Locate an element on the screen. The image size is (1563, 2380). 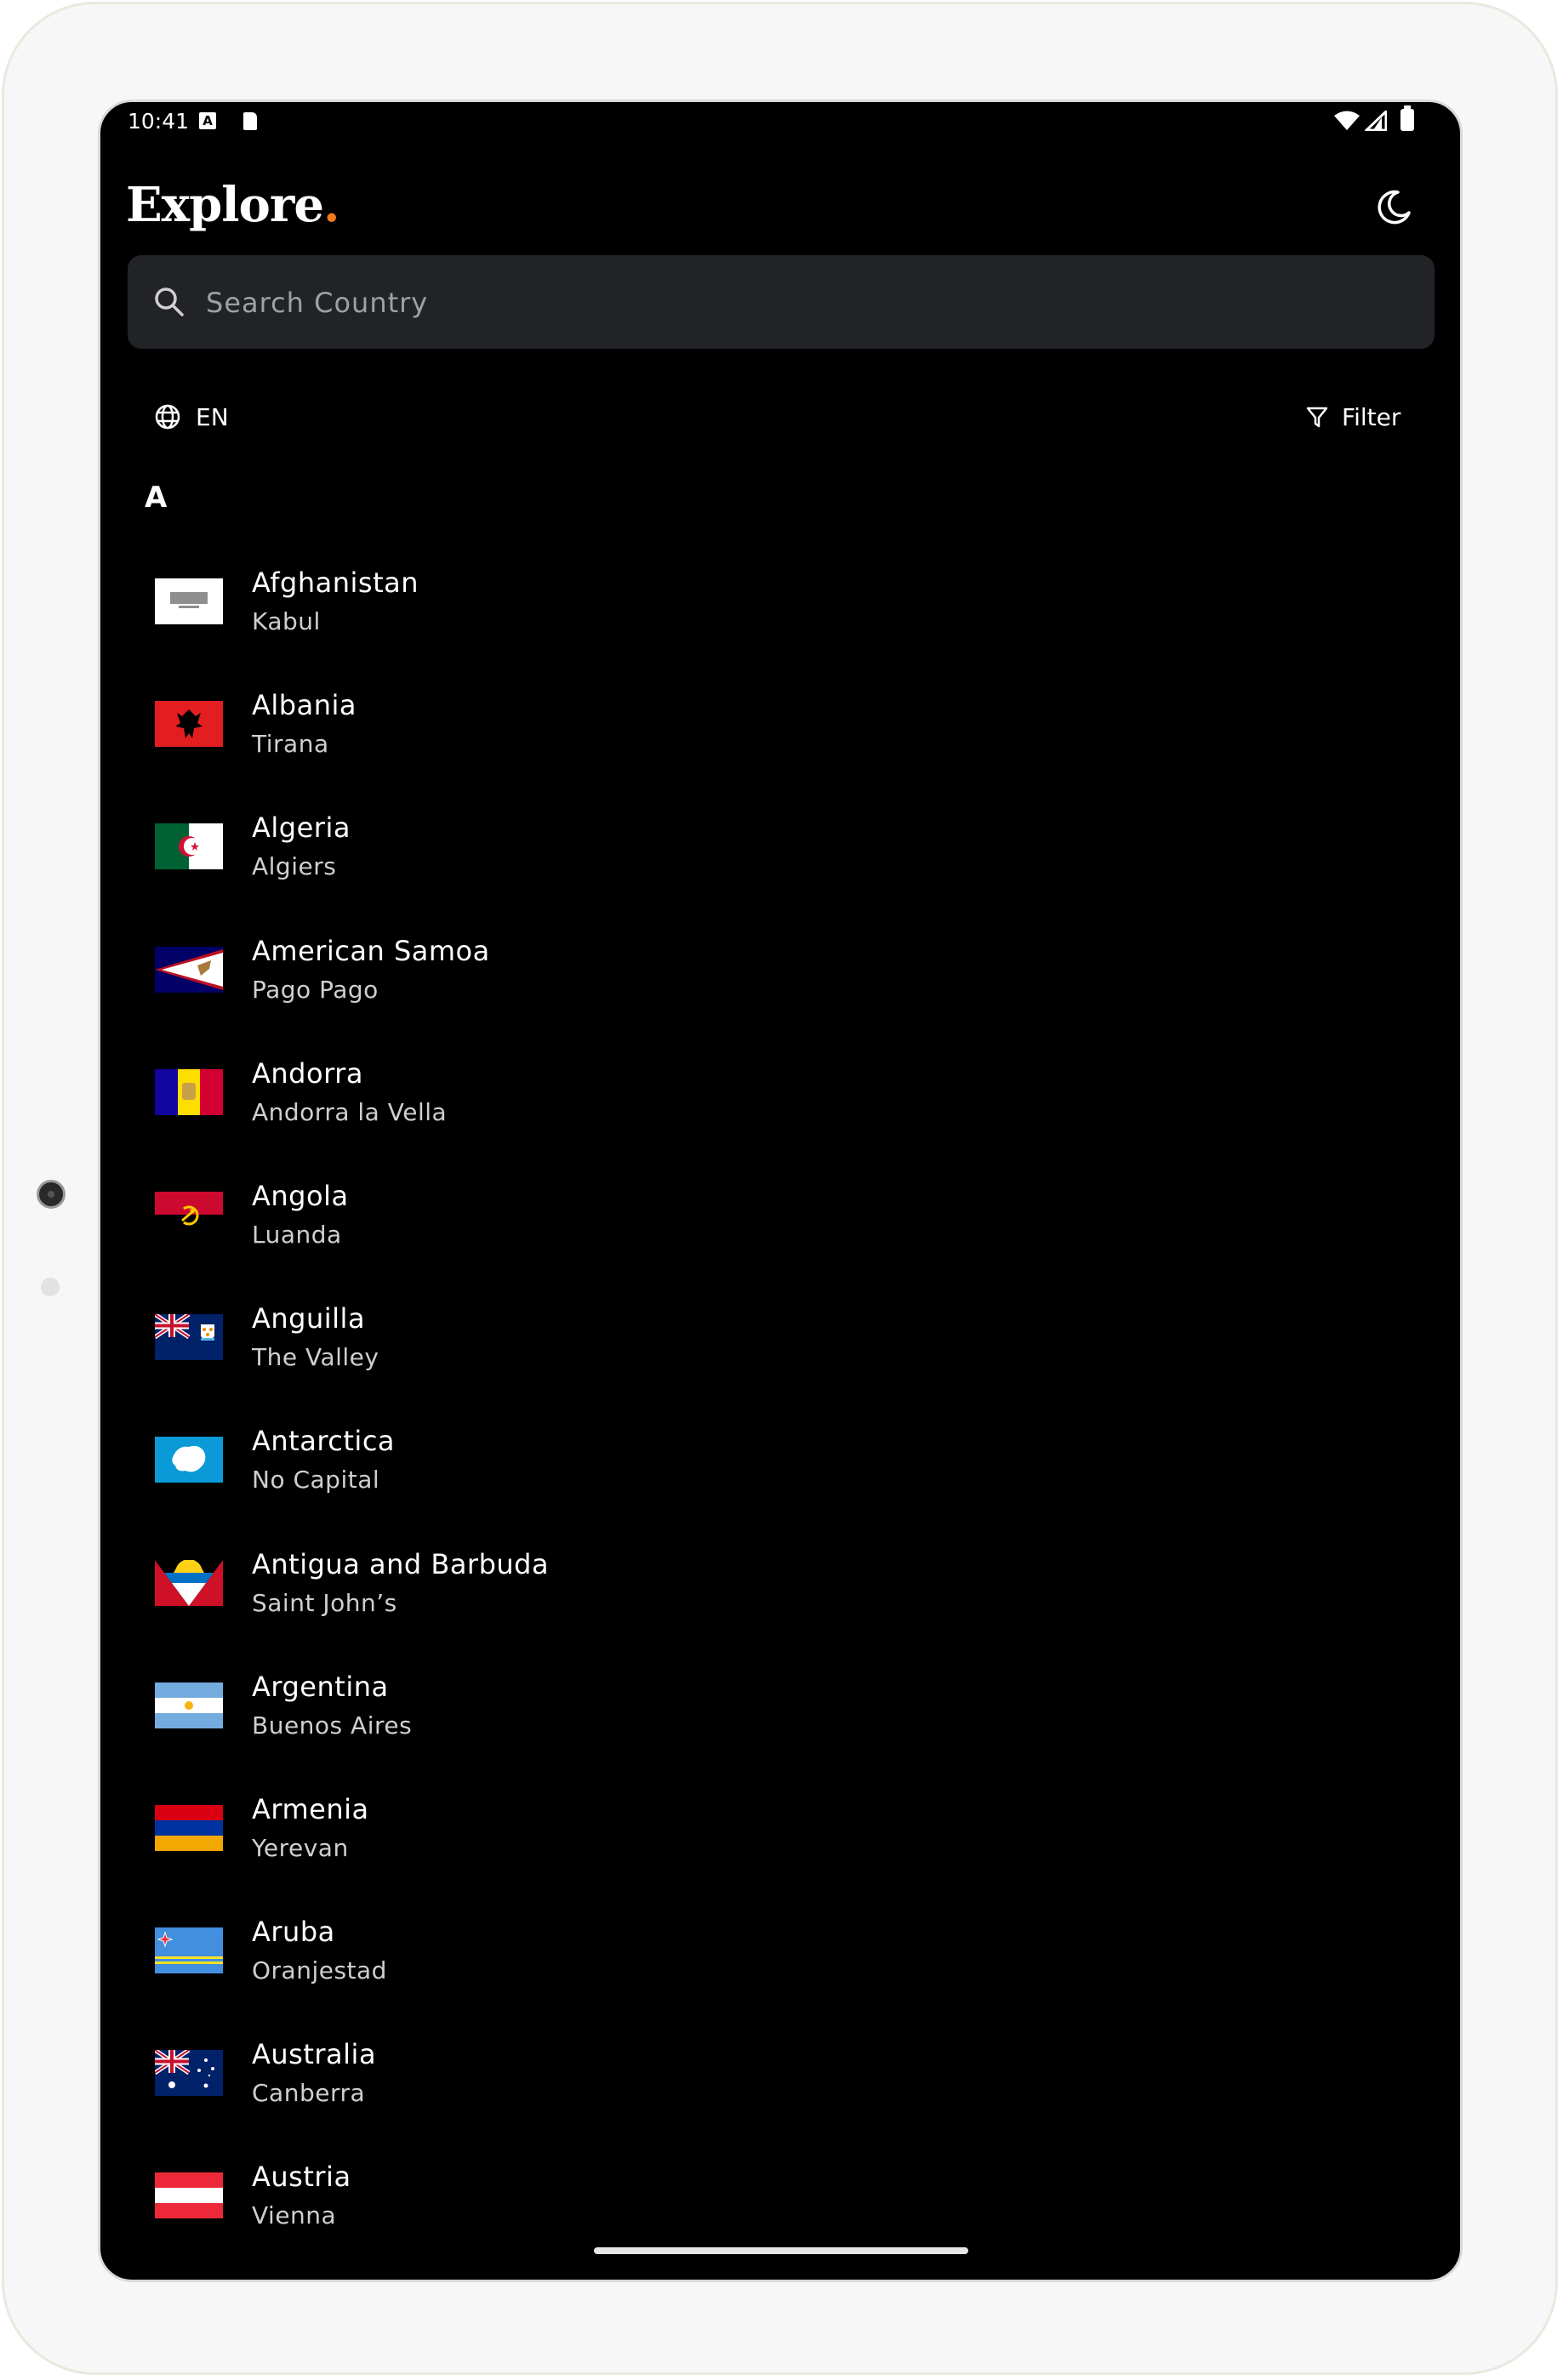
flag-antarctica is located at coordinates (189, 1460).